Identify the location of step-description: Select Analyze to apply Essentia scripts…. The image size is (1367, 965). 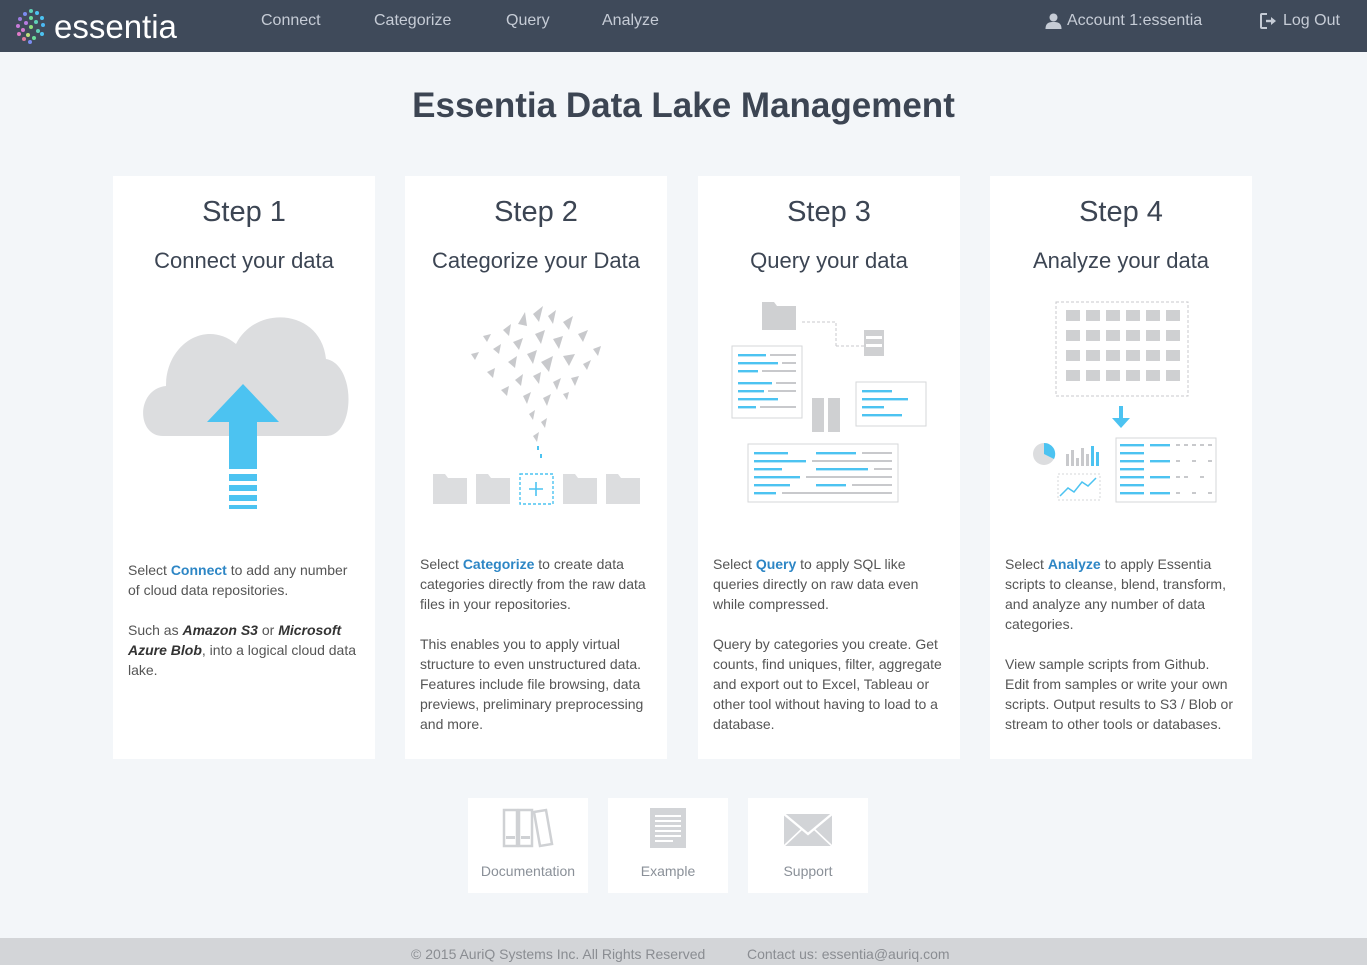
(1121, 654).